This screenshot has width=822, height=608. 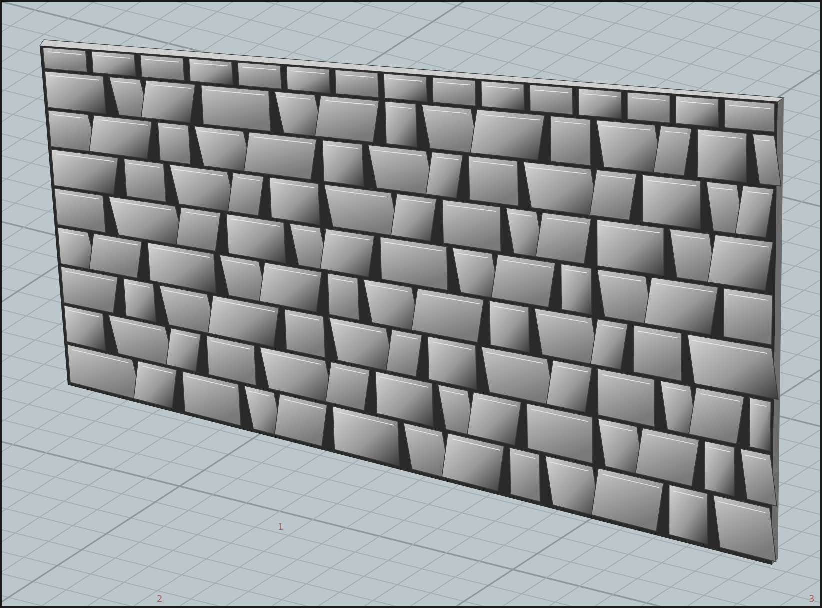 I want to click on grid-label: 2, so click(x=160, y=600).